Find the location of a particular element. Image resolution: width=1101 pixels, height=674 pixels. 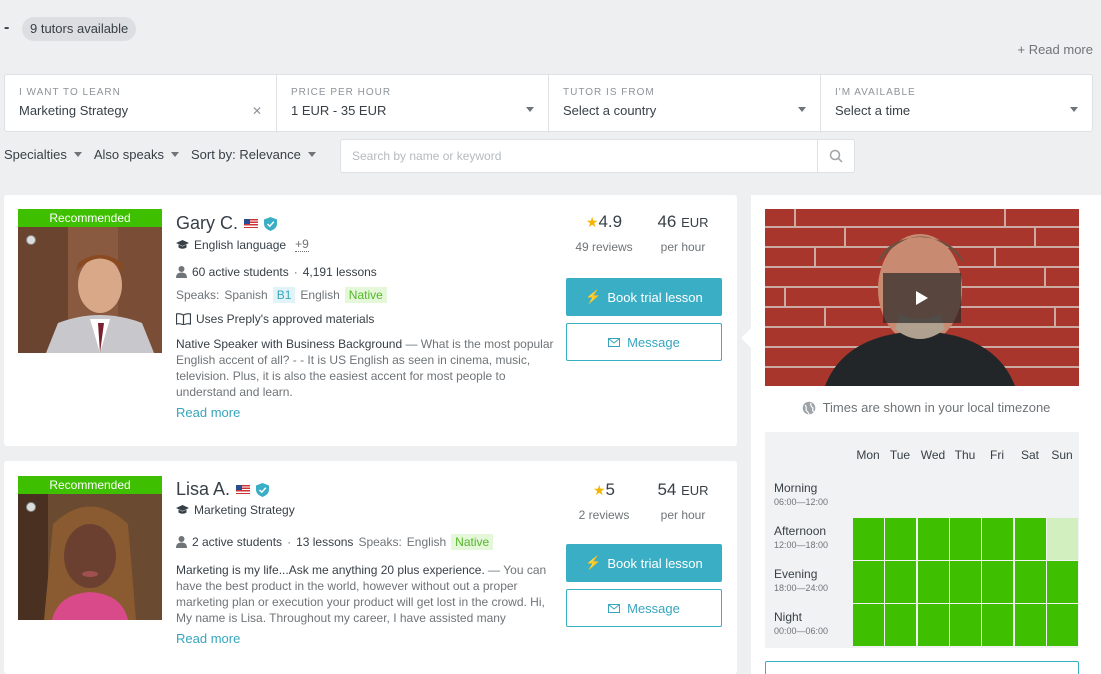

verified-shield-icon is located at coordinates (263, 489).